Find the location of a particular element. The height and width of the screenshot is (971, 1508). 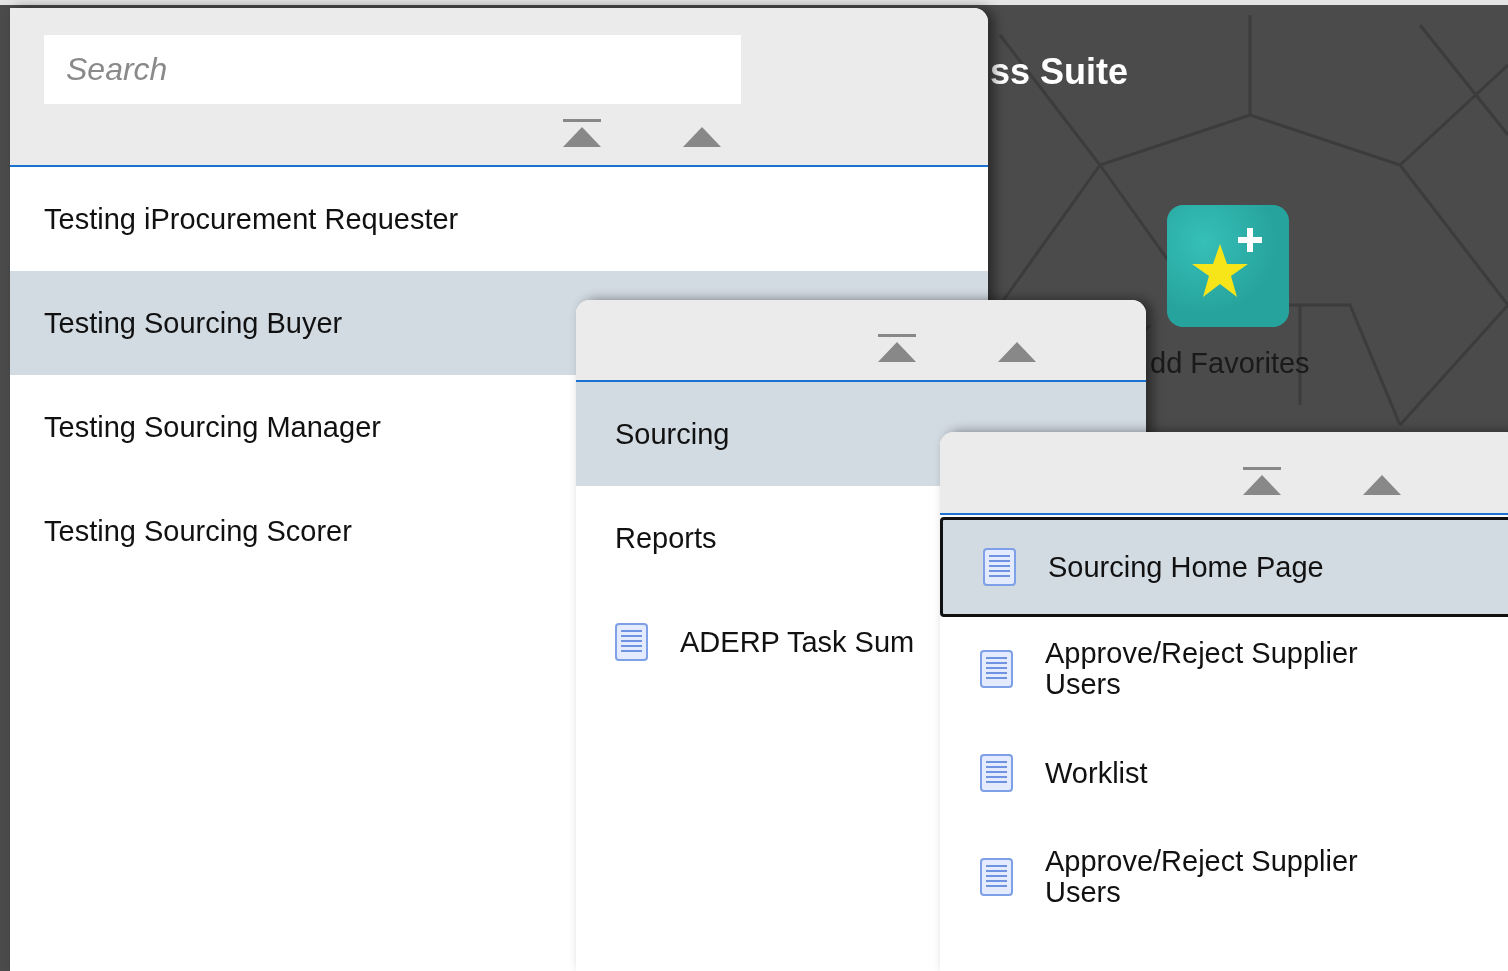

search-field: Search is located at coordinates (392, 69).